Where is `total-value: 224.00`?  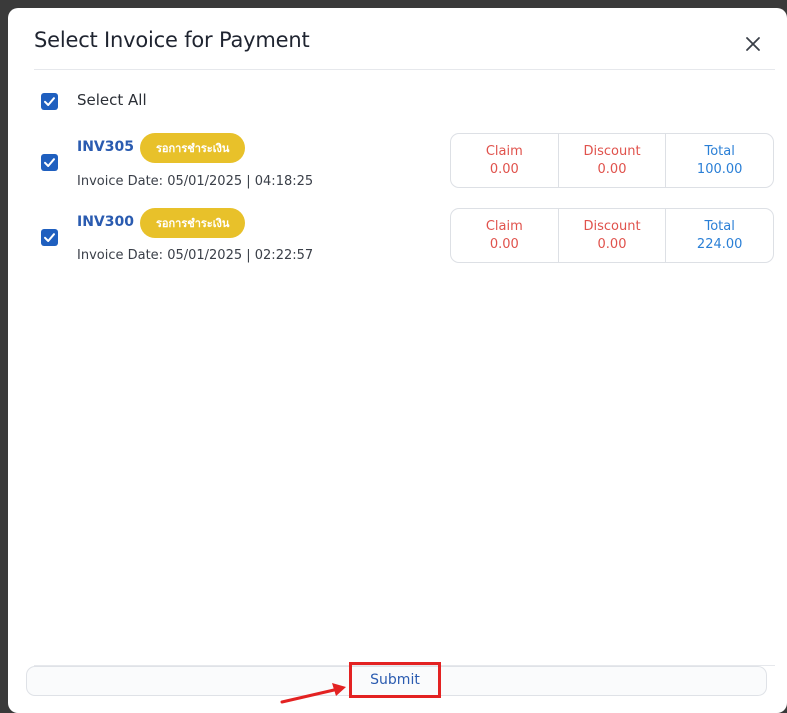
total-value: 224.00 is located at coordinates (719, 244).